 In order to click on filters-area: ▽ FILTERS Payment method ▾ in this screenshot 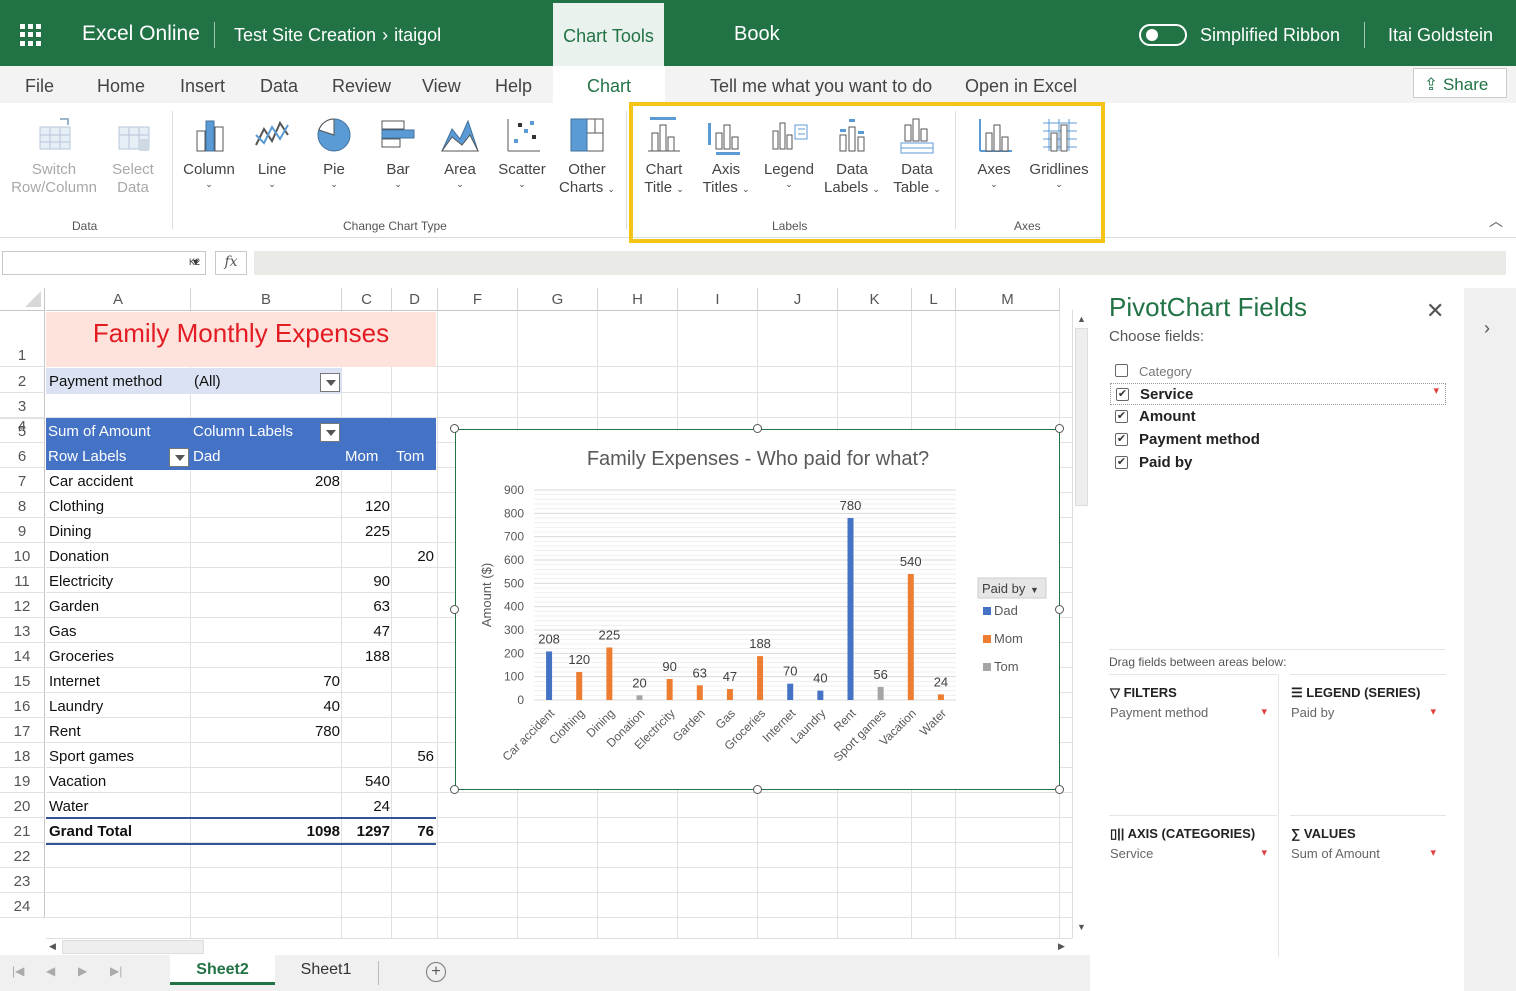, I will do `click(1193, 744)`.